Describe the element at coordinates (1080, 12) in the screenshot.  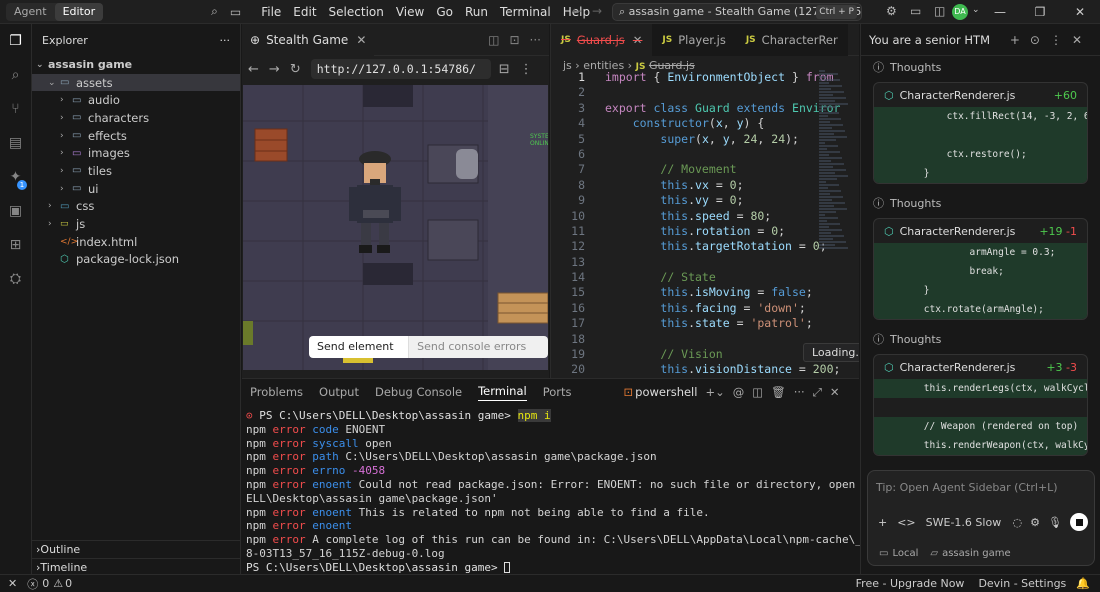
I see `close-window-icon: ✕` at that location.